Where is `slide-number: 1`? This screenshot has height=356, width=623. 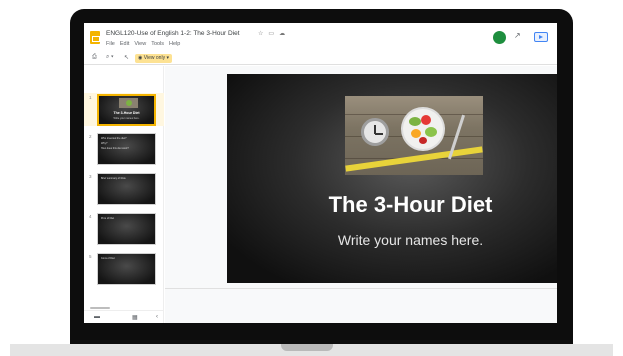 slide-number: 1 is located at coordinates (90, 97).